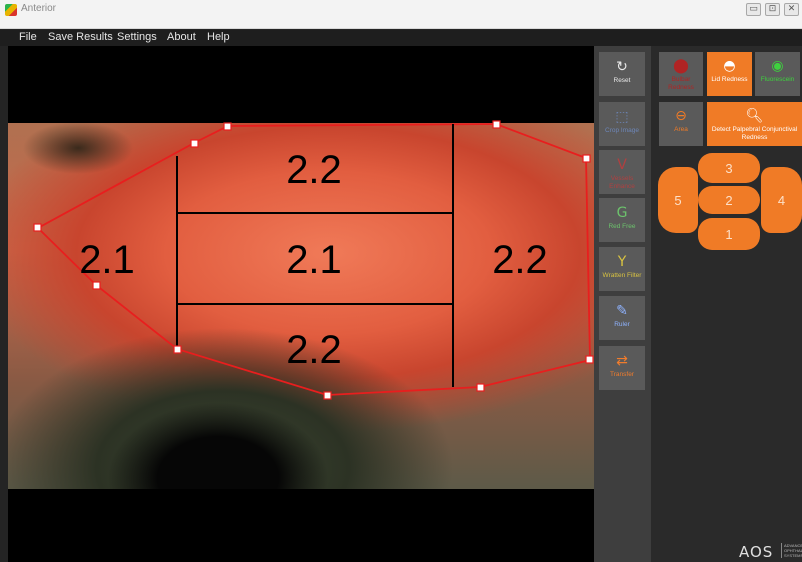  What do you see at coordinates (729, 66) in the screenshot?
I see `lid-icon: ◓` at bounding box center [729, 66].